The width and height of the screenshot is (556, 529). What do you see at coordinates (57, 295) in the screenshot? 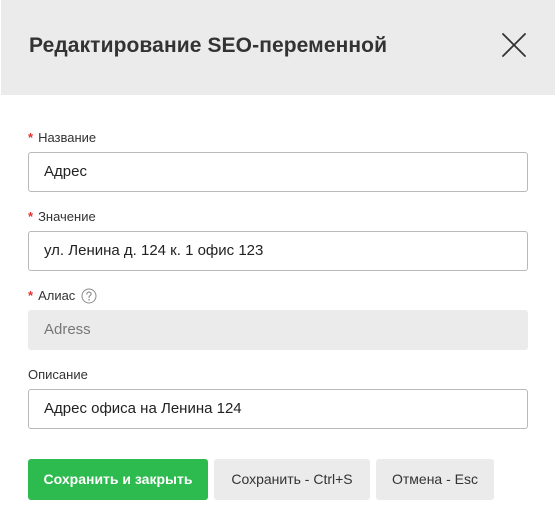
I see `alias-label: Алиас` at bounding box center [57, 295].